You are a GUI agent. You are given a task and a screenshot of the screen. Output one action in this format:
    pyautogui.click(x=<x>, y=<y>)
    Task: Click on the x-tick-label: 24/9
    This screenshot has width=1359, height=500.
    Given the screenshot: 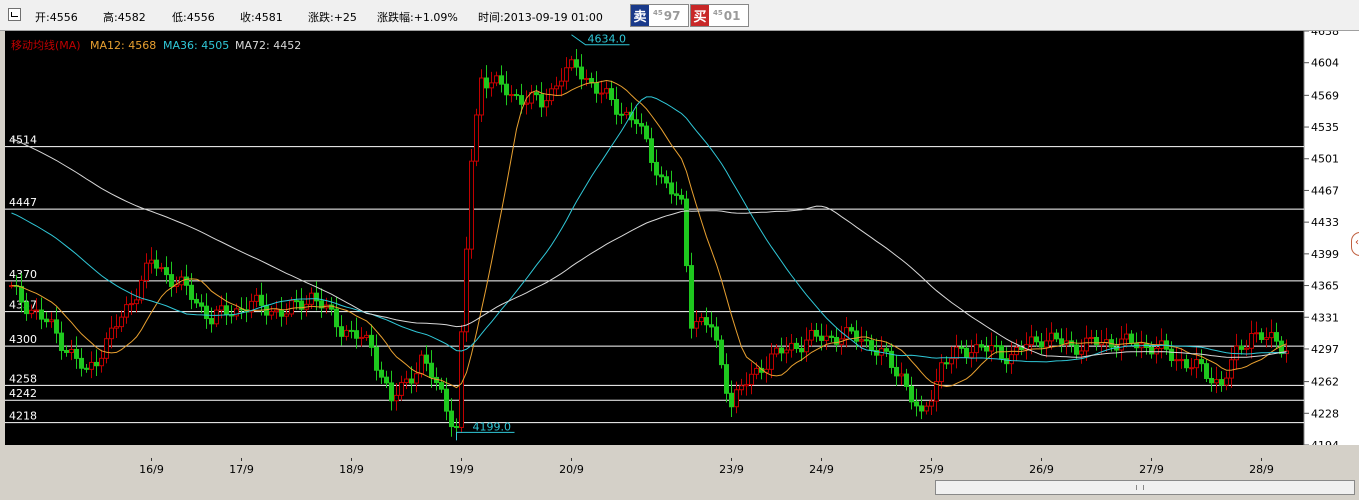 What is the action you would take?
    pyautogui.click(x=821, y=469)
    